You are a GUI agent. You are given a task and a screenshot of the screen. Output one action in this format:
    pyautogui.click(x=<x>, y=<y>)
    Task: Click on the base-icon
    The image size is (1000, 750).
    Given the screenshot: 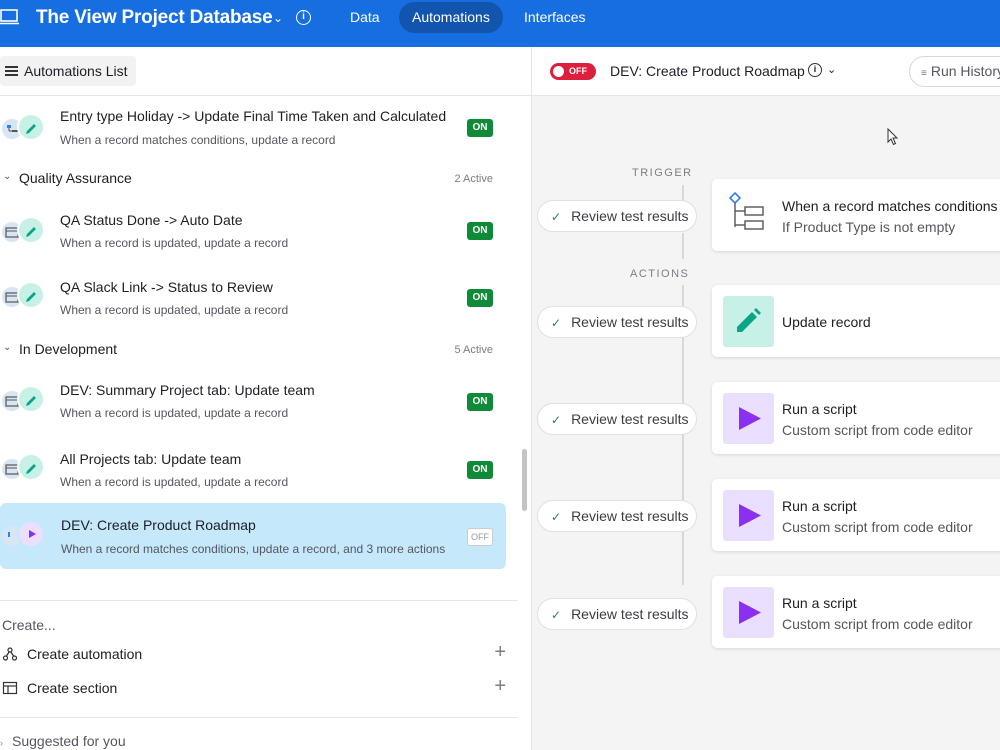 What is the action you would take?
    pyautogui.click(x=11, y=17)
    